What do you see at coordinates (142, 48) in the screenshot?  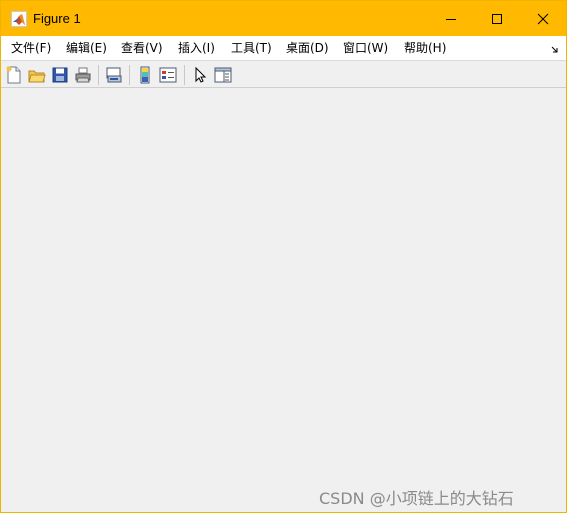 I see `menu-view: 查看(V)` at bounding box center [142, 48].